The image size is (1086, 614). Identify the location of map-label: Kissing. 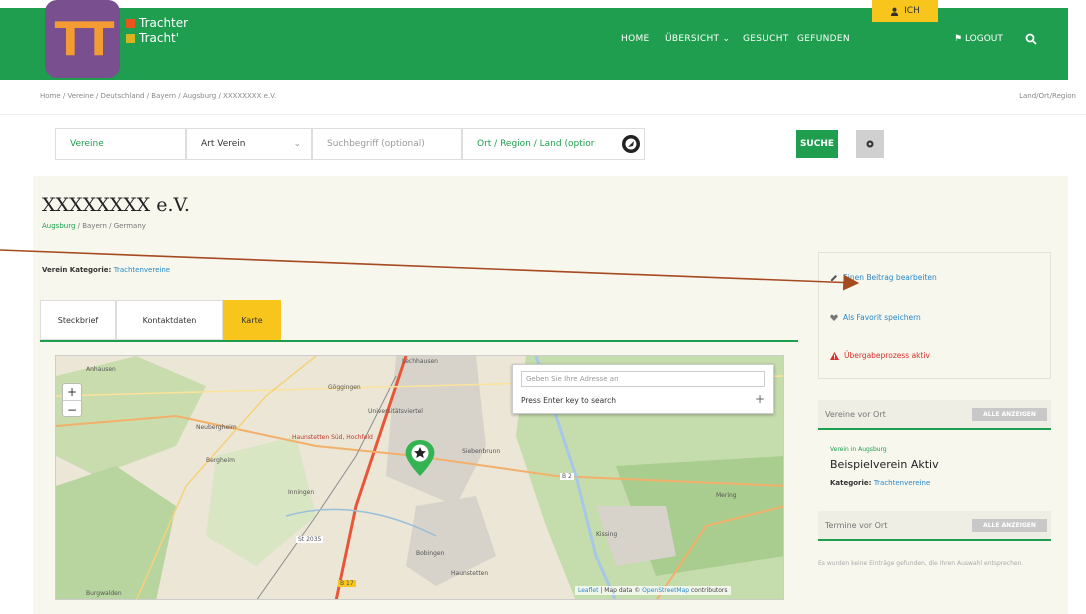
(607, 534).